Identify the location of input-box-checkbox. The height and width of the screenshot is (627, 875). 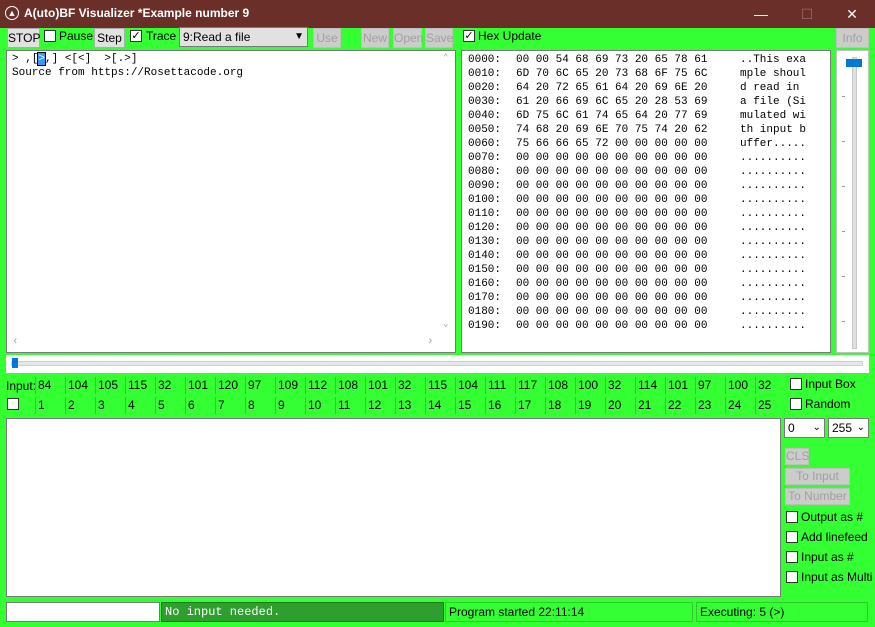
(796, 384).